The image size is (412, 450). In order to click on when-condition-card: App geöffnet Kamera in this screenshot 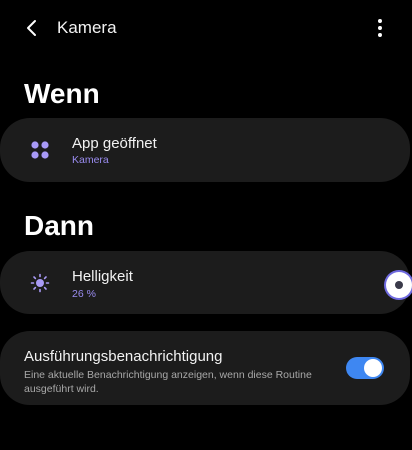, I will do `click(205, 150)`.